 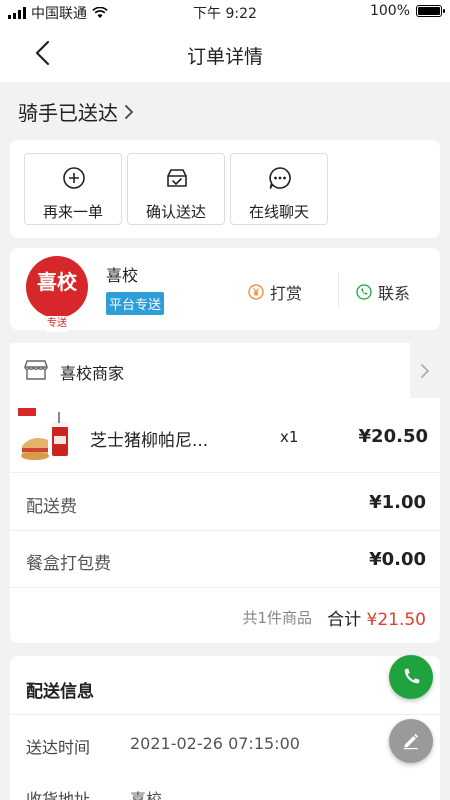 I want to click on address-value: 喜校, so click(x=146, y=795).